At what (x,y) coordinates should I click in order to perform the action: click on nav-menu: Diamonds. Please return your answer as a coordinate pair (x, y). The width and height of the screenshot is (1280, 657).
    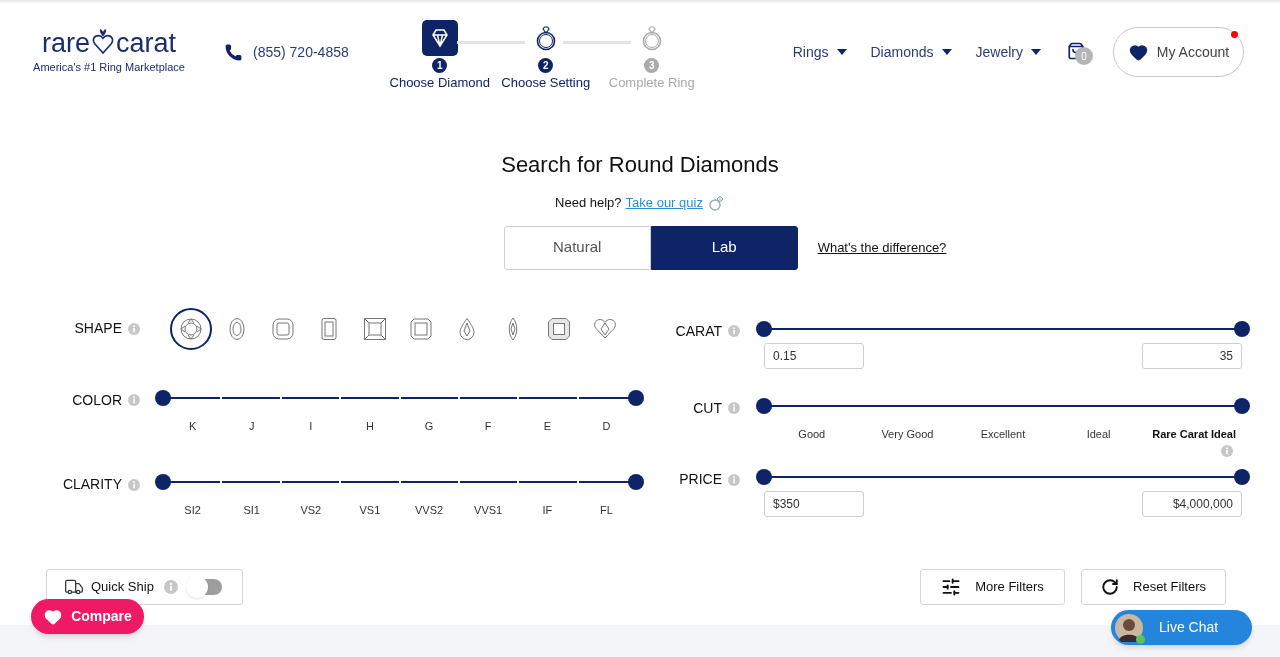
    Looking at the image, I should click on (911, 52).